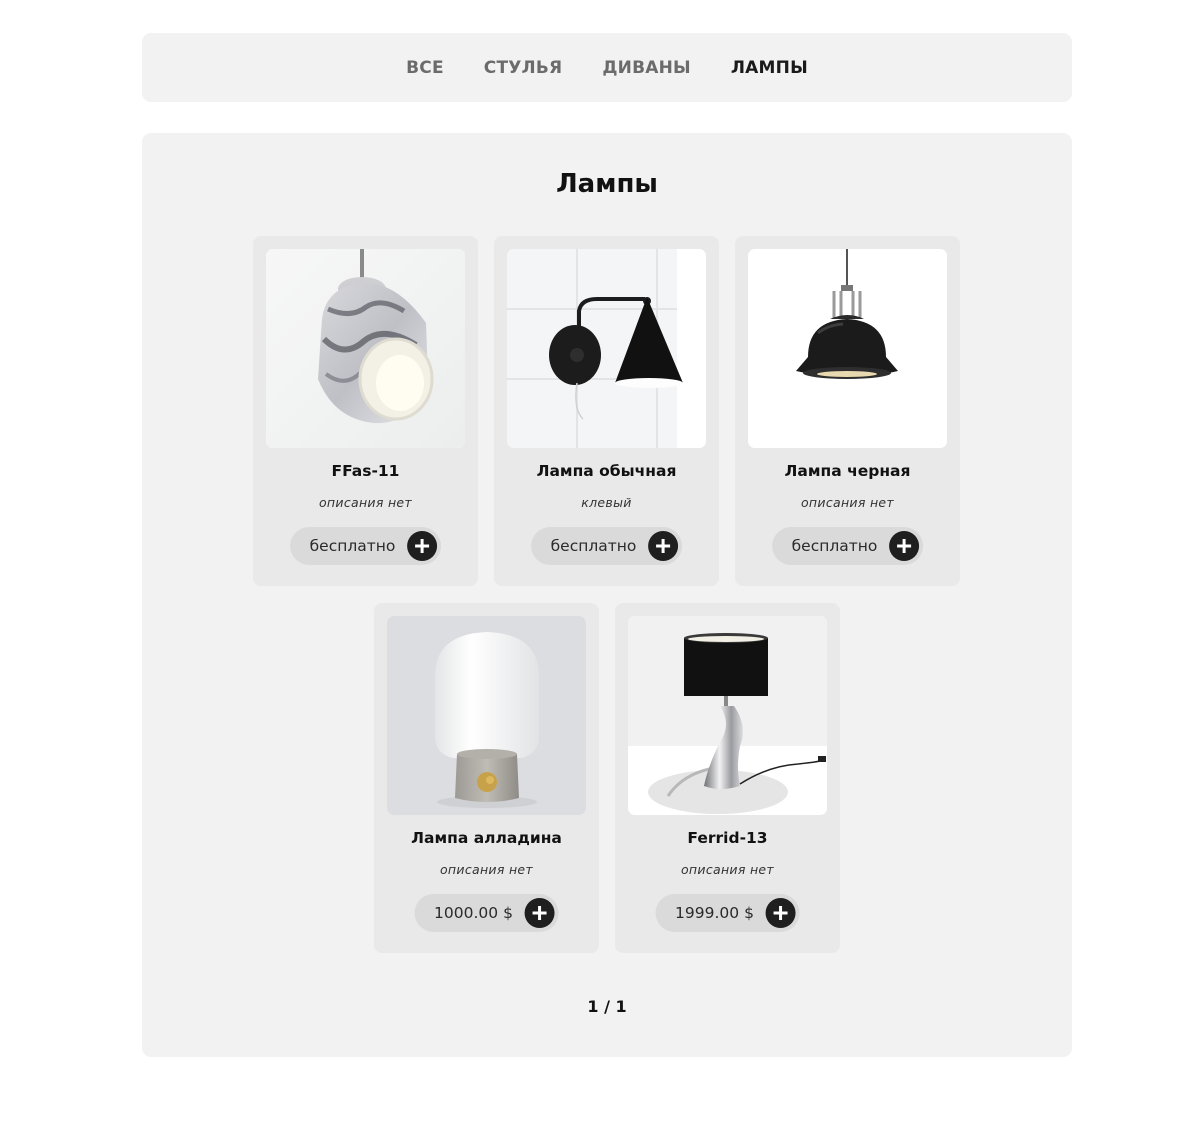 This screenshot has height=1141, width=1187. I want to click on price-button: 1999.00 $, so click(727, 913).